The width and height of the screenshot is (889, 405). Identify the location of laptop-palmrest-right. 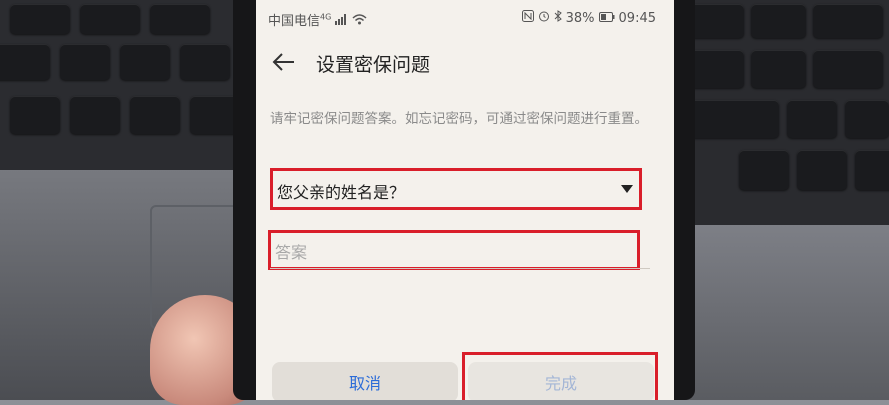
(784, 312).